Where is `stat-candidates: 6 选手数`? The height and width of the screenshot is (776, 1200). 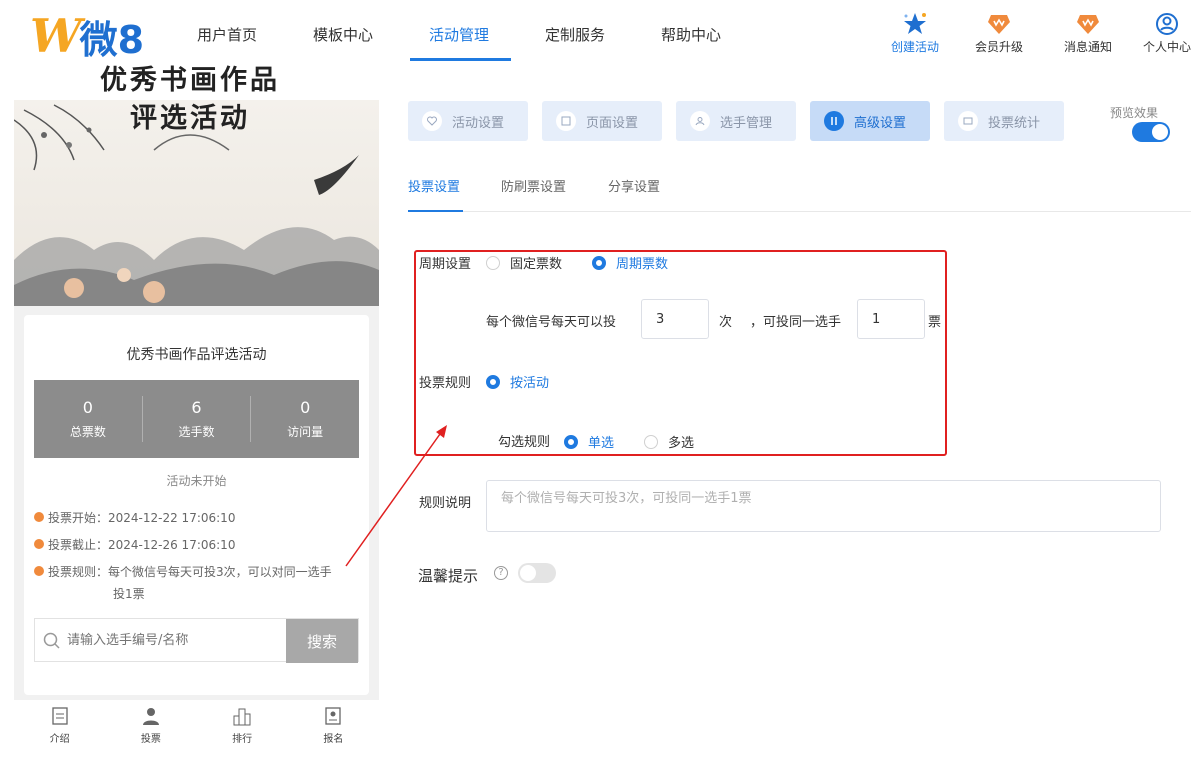
stat-candidates: 6 选手数 is located at coordinates (196, 418).